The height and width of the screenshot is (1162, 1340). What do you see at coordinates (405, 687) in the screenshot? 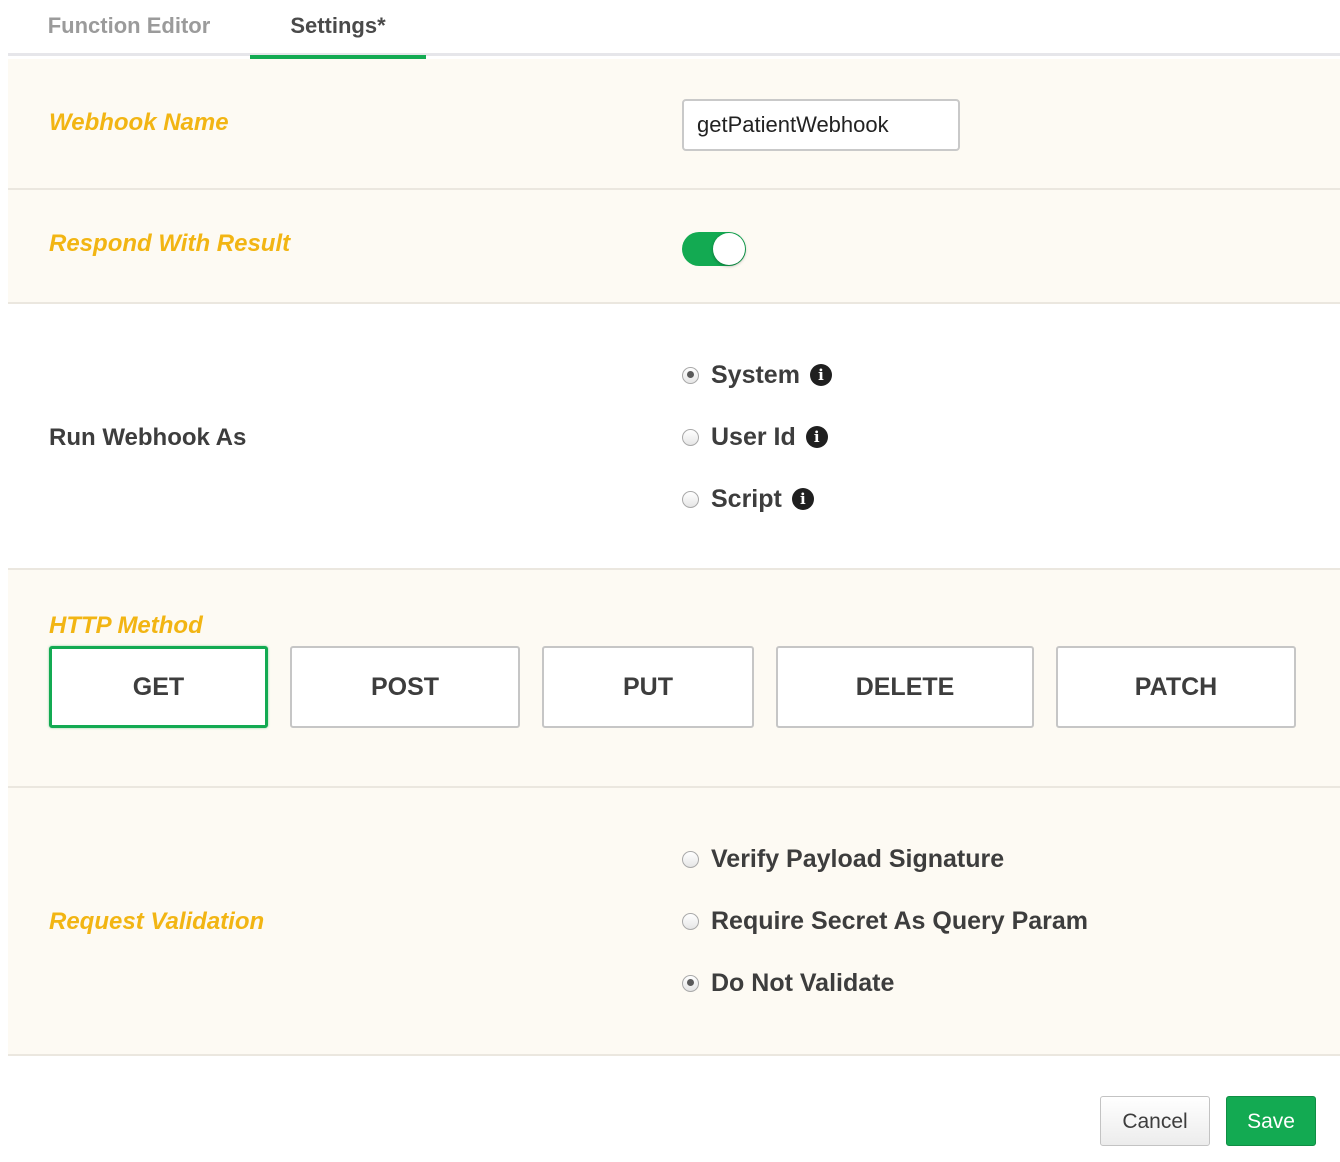
I see `method-post-button: POST` at bounding box center [405, 687].